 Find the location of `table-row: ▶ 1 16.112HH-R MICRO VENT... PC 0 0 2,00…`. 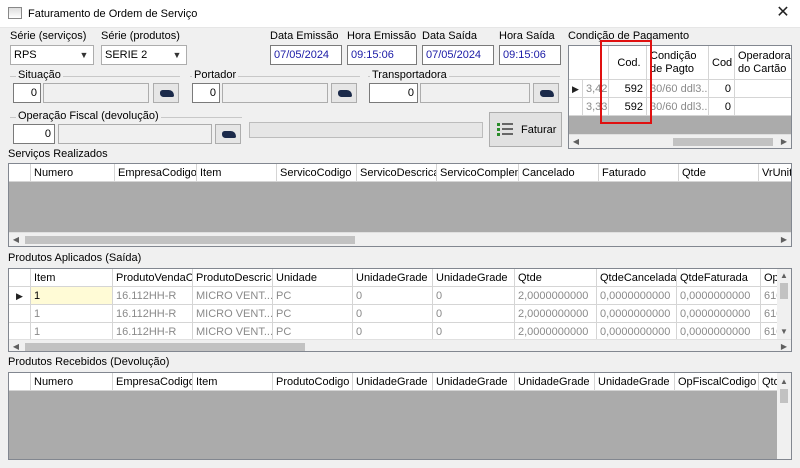

table-row: ▶ 1 16.112HH-R MICRO VENT... PC 0 0 2,00… is located at coordinates (394, 296).